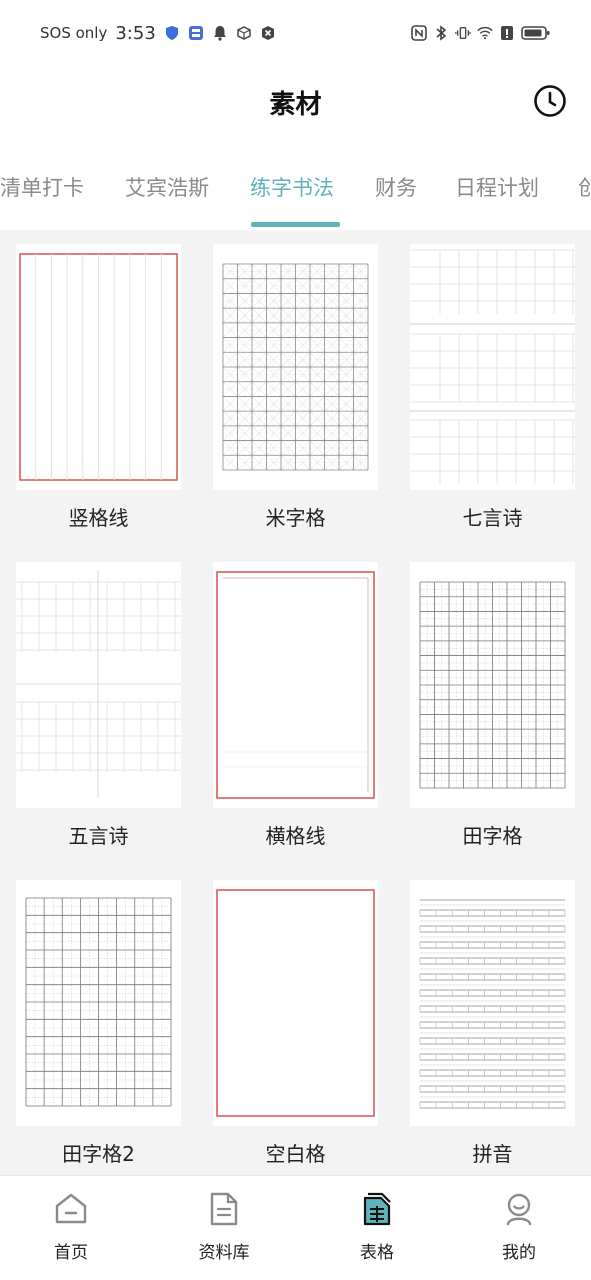  What do you see at coordinates (71, 1253) in the screenshot?
I see `nav-label: 首页` at bounding box center [71, 1253].